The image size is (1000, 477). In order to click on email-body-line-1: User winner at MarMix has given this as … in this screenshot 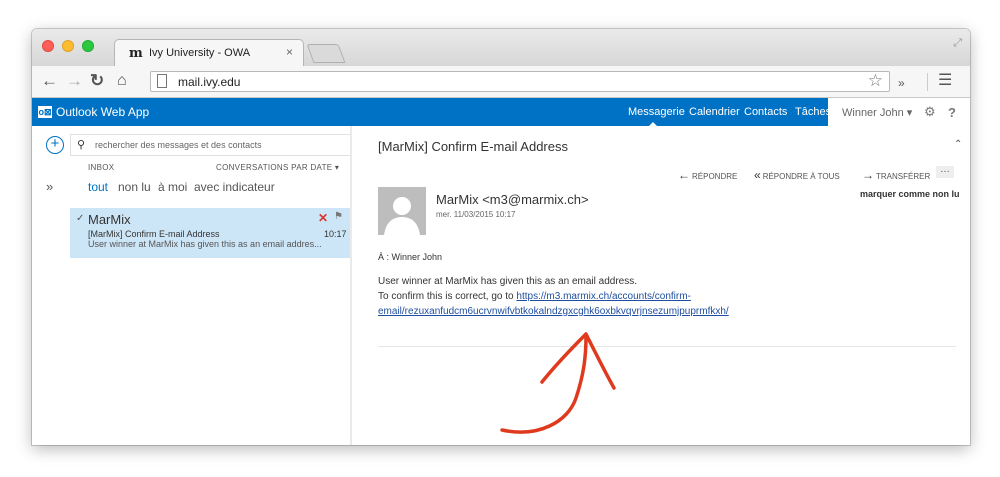, I will do `click(507, 281)`.